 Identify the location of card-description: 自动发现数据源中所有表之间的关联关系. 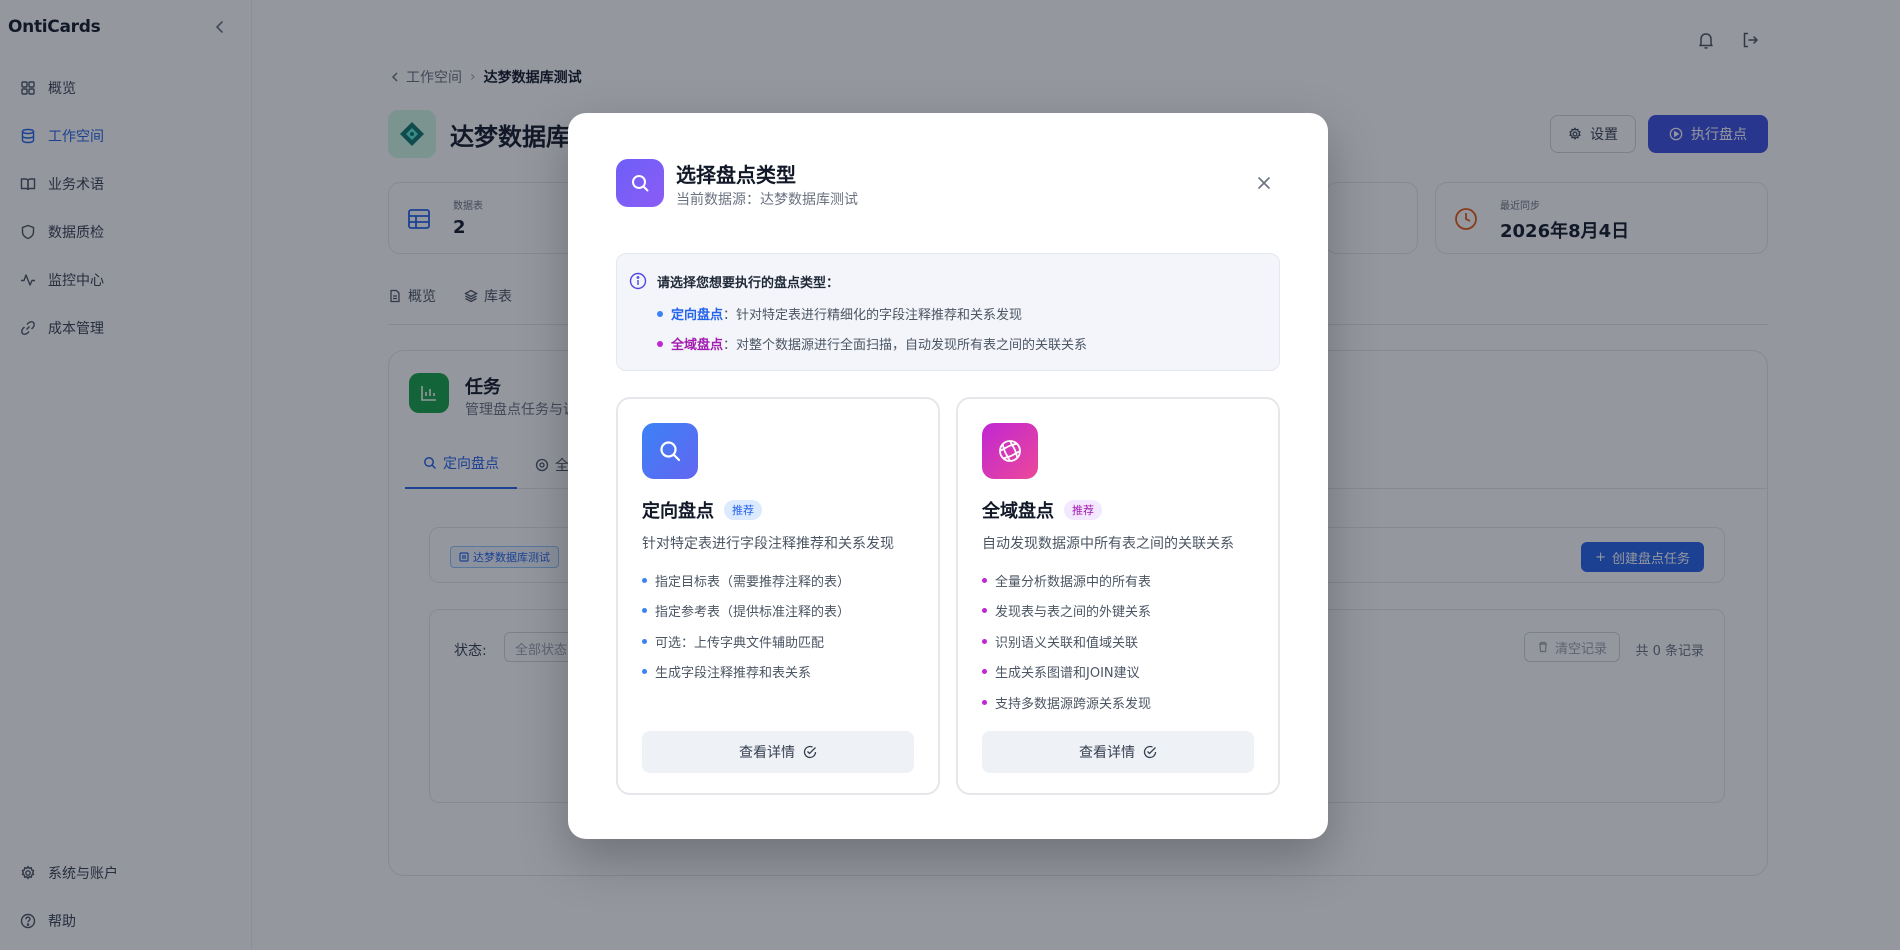
(1108, 544).